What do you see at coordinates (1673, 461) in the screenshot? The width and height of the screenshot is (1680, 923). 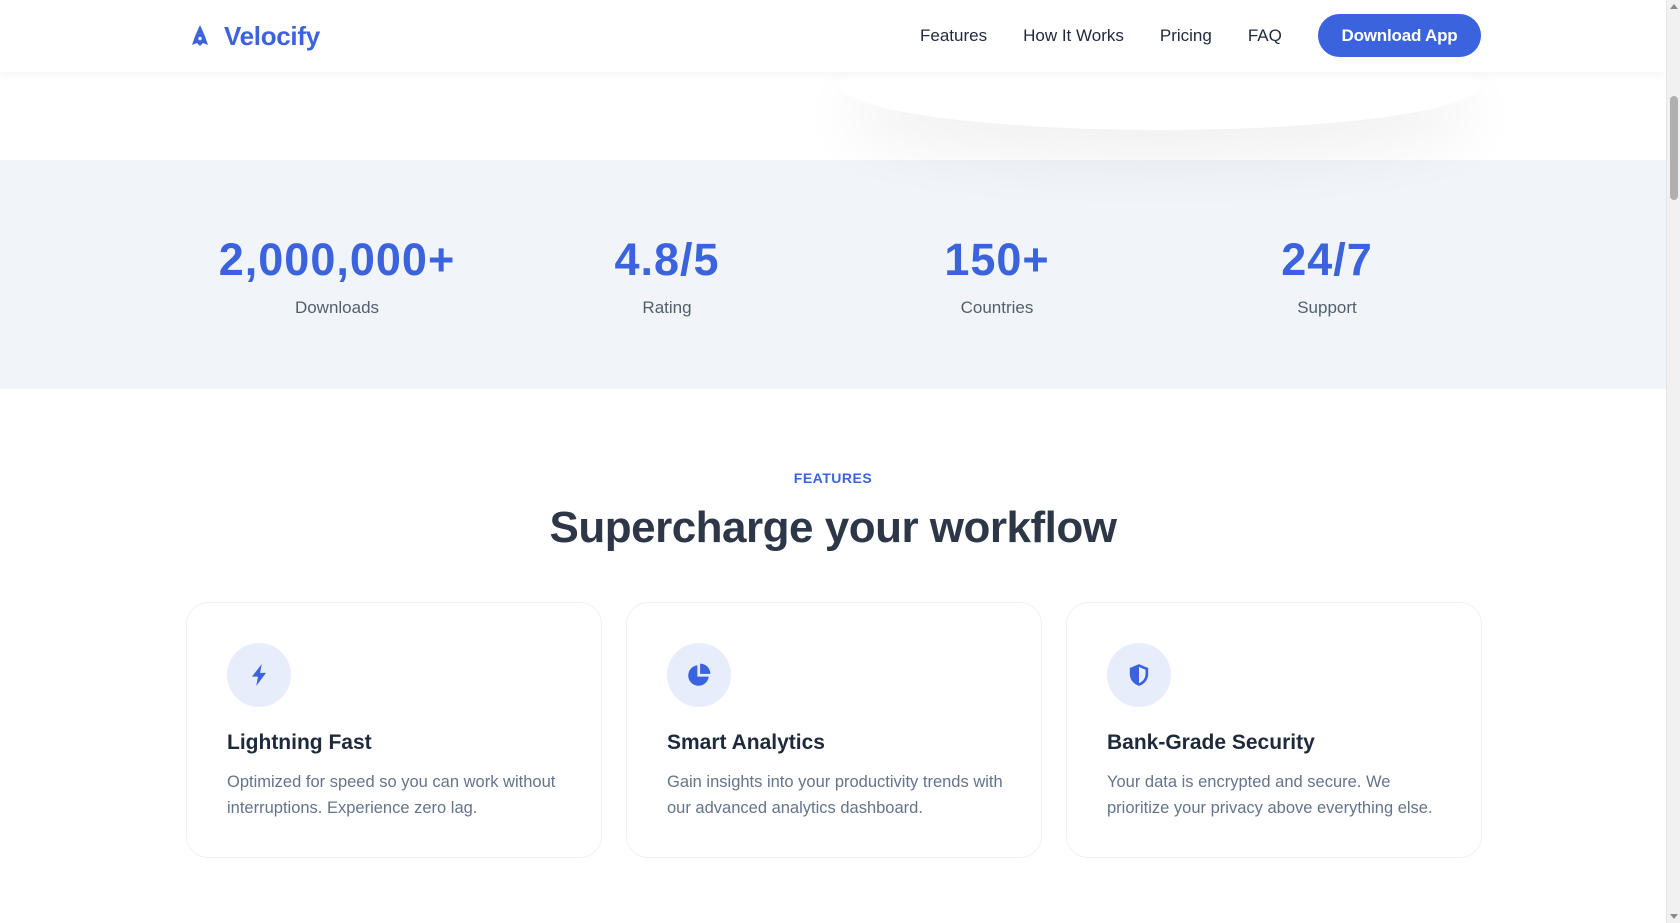 I see `page-scrollbar` at bounding box center [1673, 461].